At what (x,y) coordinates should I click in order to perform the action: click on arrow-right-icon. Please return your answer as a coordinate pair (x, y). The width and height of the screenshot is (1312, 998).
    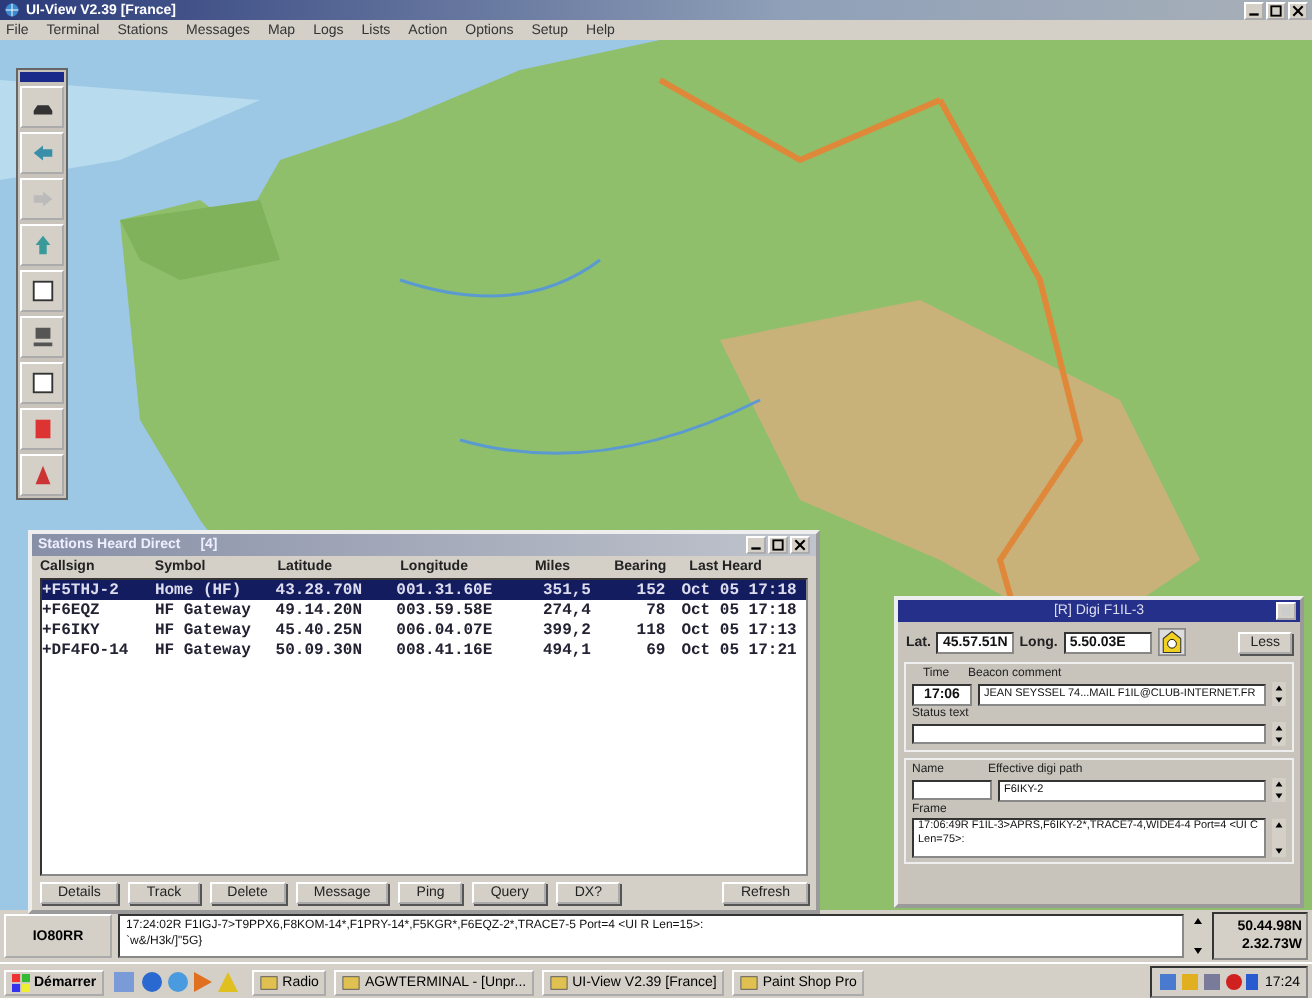
    Looking at the image, I should click on (42, 199).